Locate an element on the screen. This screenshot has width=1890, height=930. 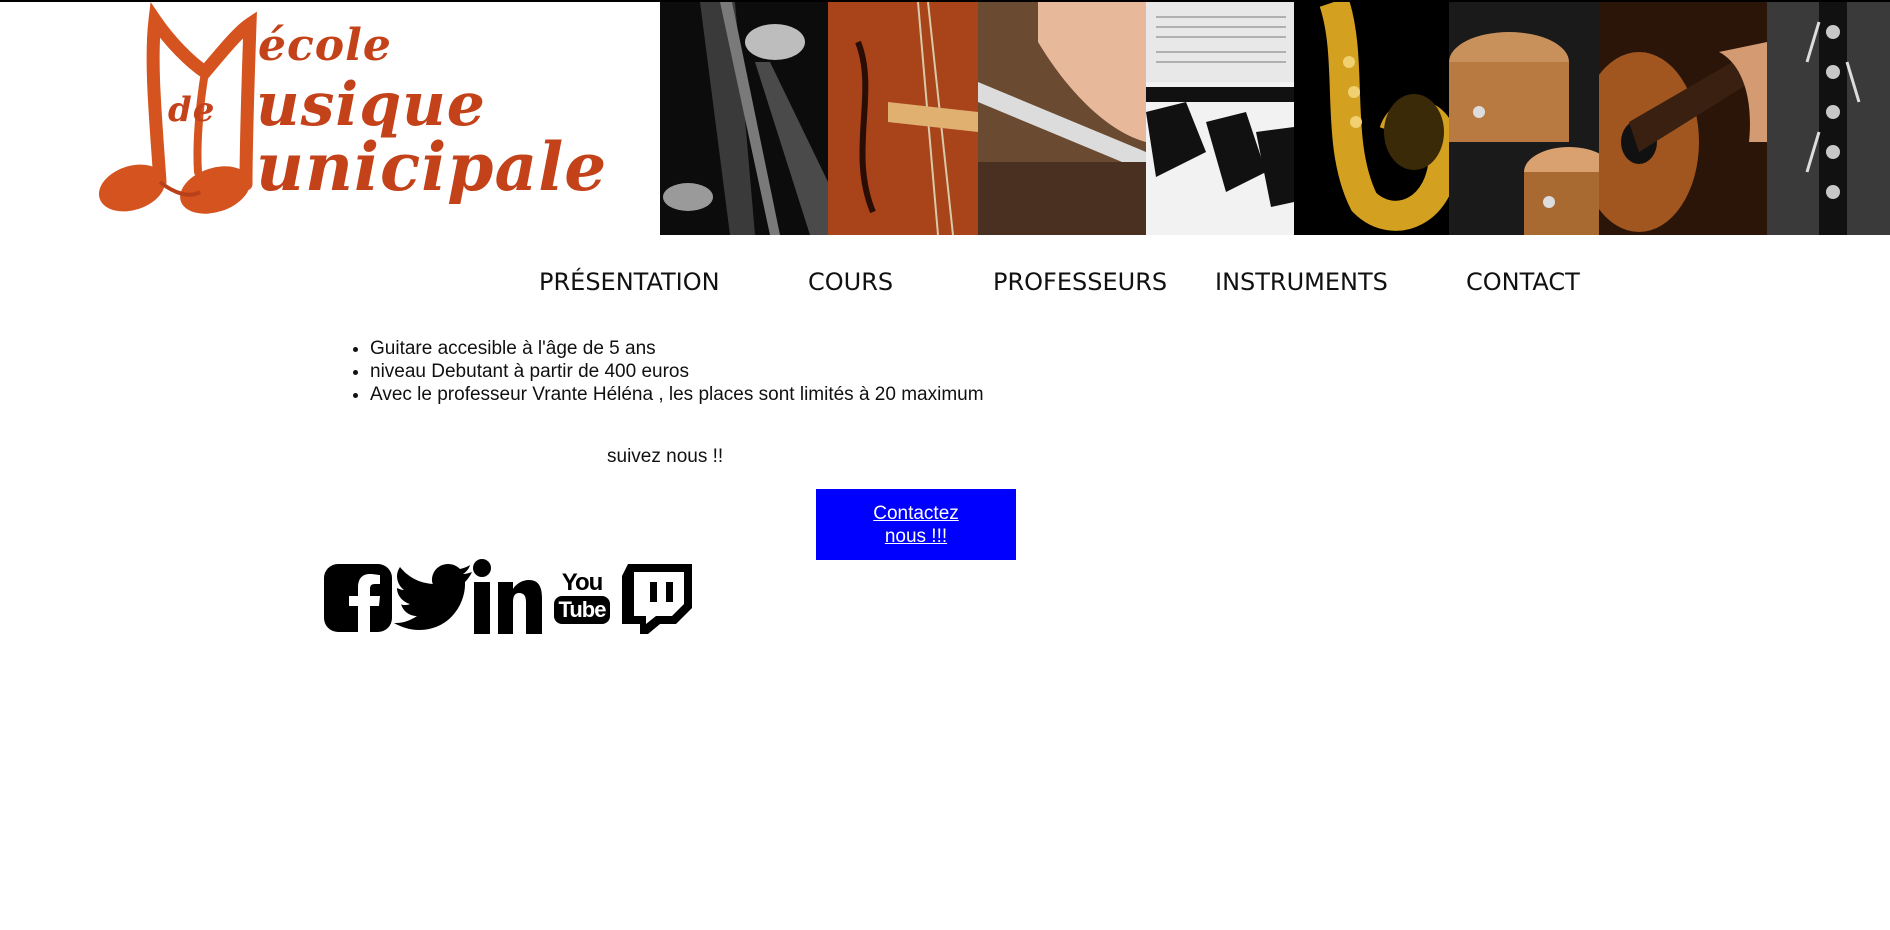
school-logo: école de usique unicipale is located at coordinates (330, 118).